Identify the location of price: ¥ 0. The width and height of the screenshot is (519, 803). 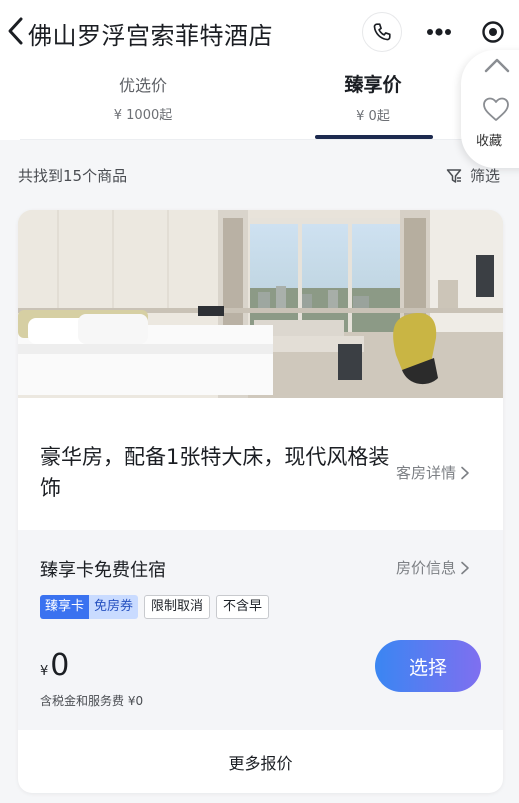
(54, 665).